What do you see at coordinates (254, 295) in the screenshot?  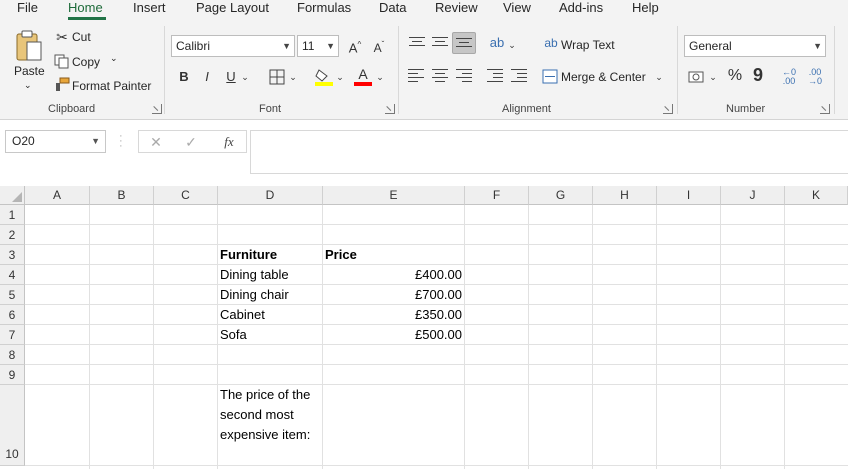 I see `cell-d5: Dining chair` at bounding box center [254, 295].